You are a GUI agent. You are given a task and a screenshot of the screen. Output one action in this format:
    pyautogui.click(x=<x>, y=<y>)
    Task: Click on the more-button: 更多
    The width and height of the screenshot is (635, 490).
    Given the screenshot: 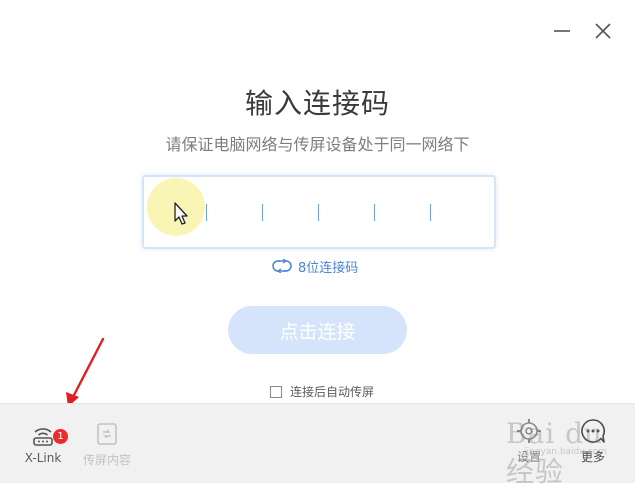 What is the action you would take?
    pyautogui.click(x=593, y=441)
    